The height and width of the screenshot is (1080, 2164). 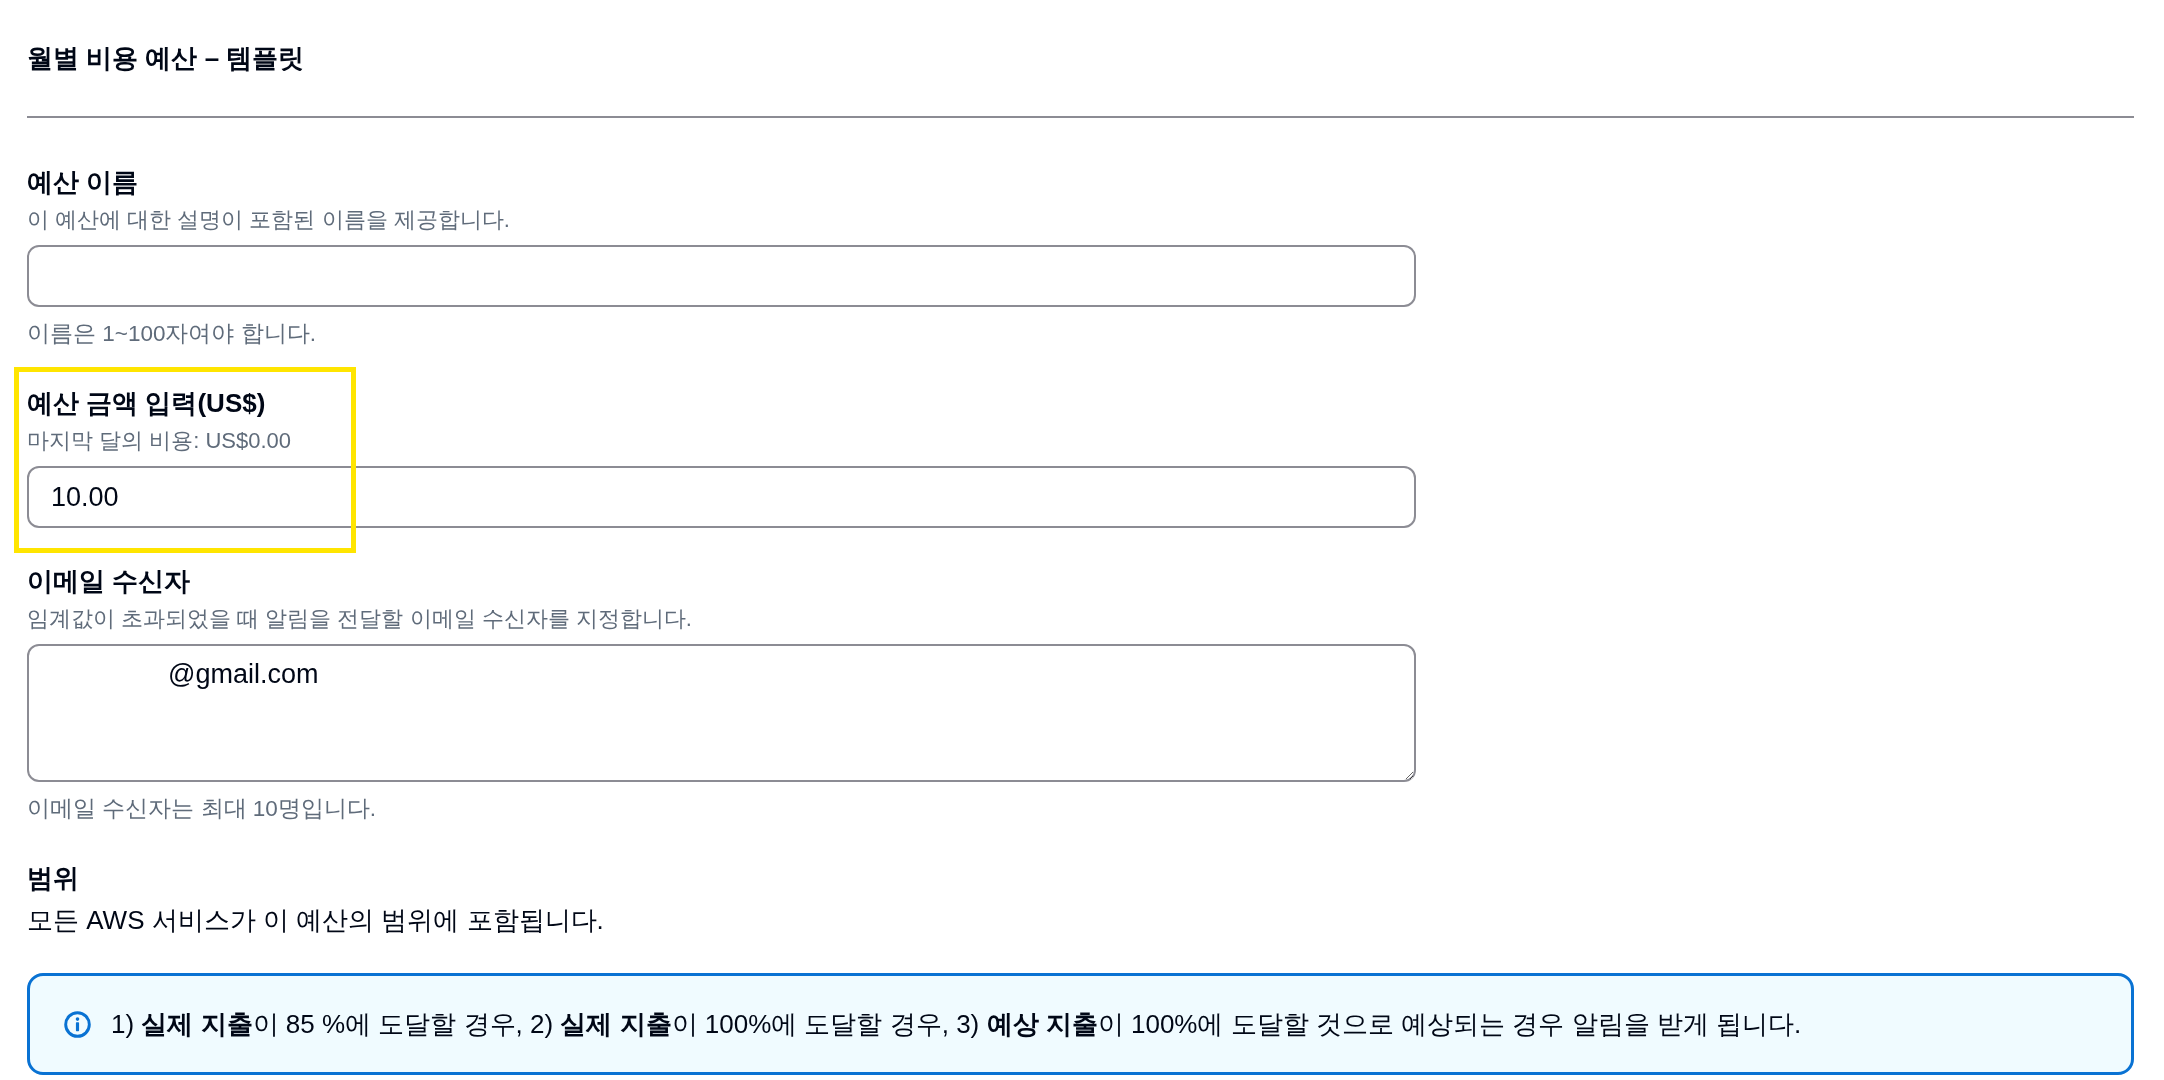 What do you see at coordinates (109, 581) in the screenshot?
I see `field-label: 이메일 수신자` at bounding box center [109, 581].